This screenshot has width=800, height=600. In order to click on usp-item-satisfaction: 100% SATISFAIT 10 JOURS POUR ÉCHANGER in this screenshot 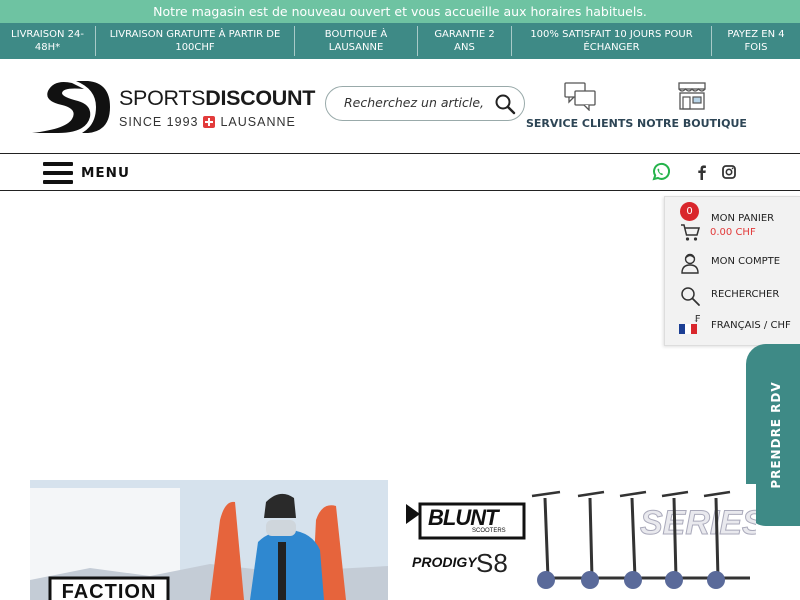, I will do `click(612, 41)`.